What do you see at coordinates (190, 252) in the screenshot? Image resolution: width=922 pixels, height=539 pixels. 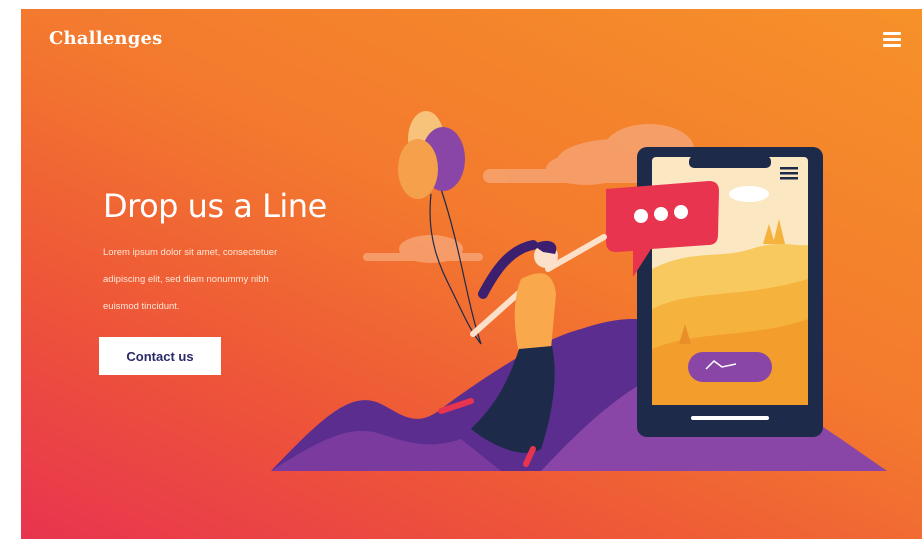 I see `description-line: Lorem ipsum dolor sit amet, consectetuer` at bounding box center [190, 252].